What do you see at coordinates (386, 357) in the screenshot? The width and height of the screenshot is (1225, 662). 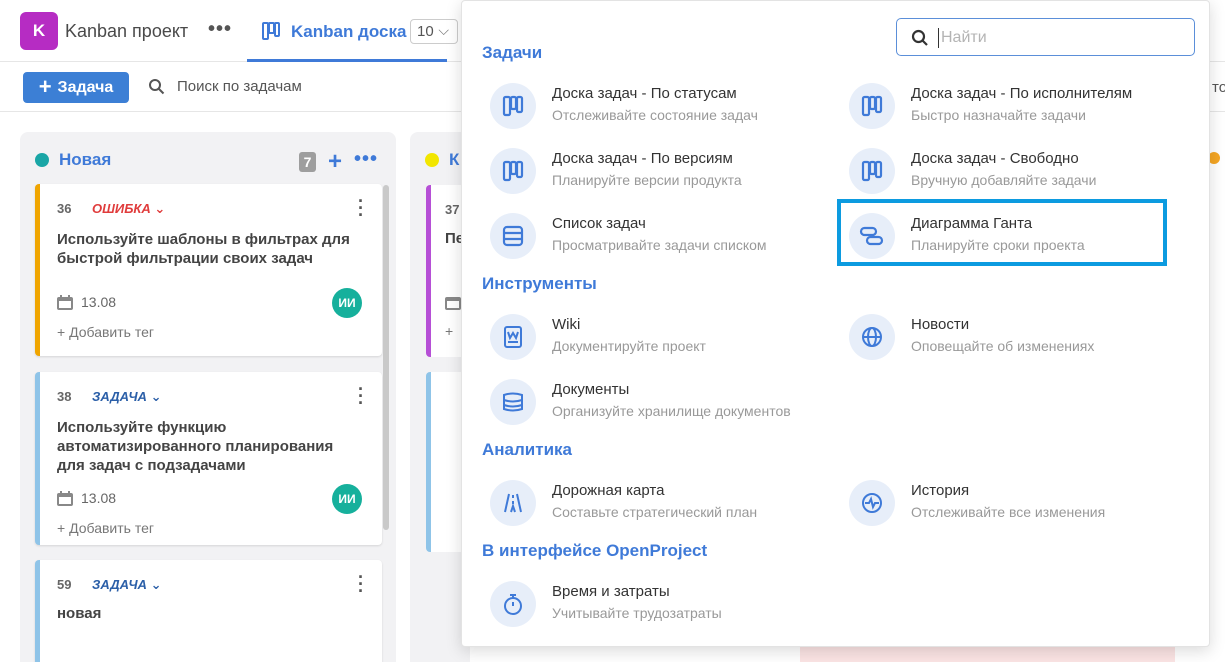 I see `column-scrollbar` at bounding box center [386, 357].